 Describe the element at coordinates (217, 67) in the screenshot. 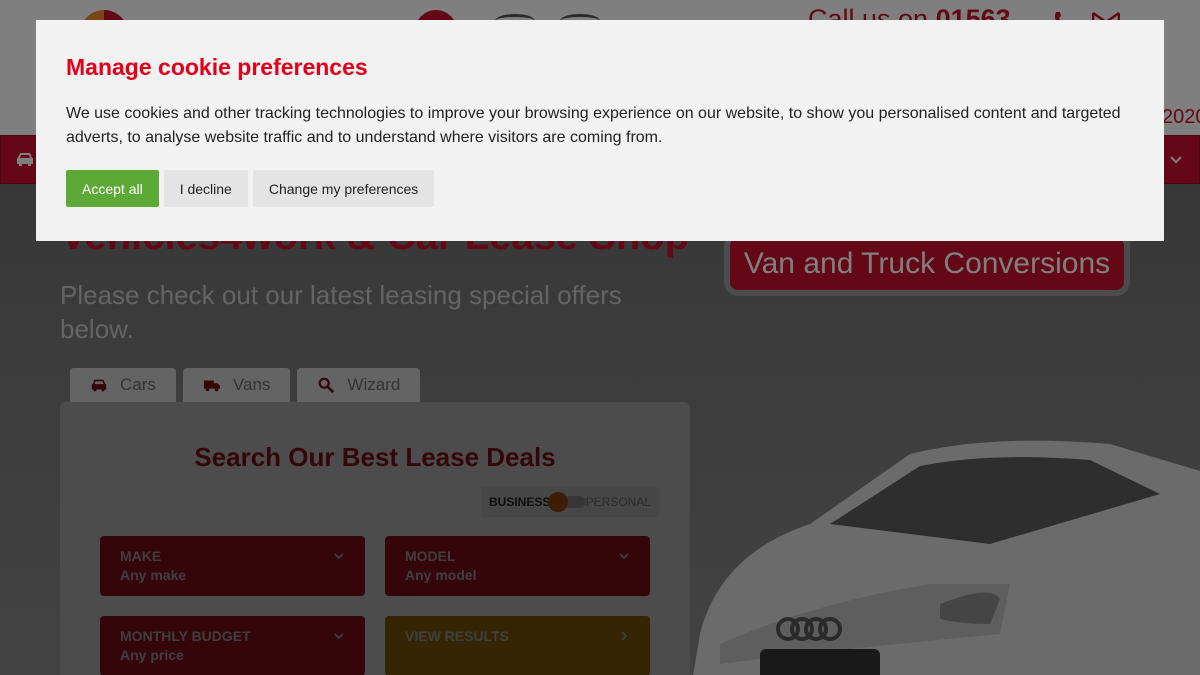

I see `cookie-dialog-title: Manage cookie preferences` at that location.